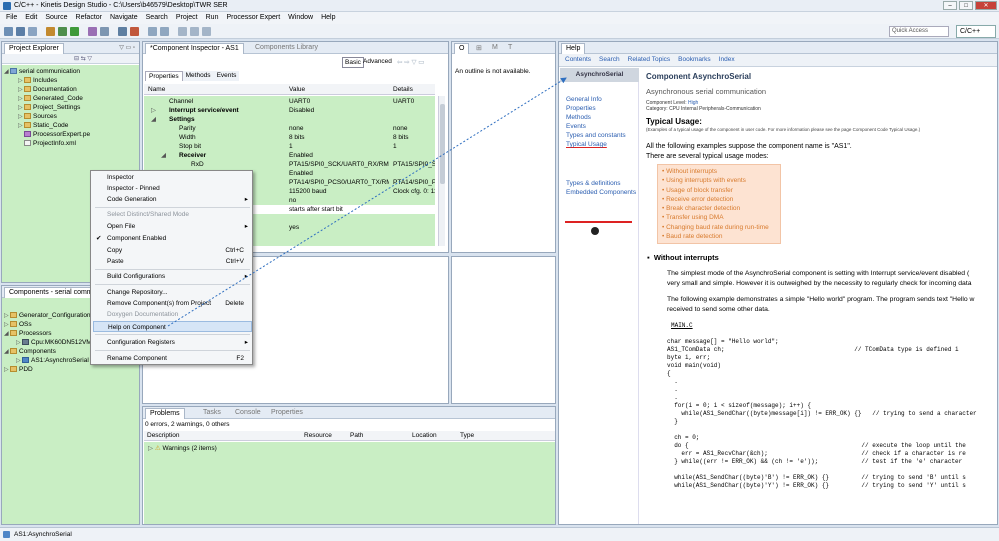  I want to click on component-icon, so click(6, 534).